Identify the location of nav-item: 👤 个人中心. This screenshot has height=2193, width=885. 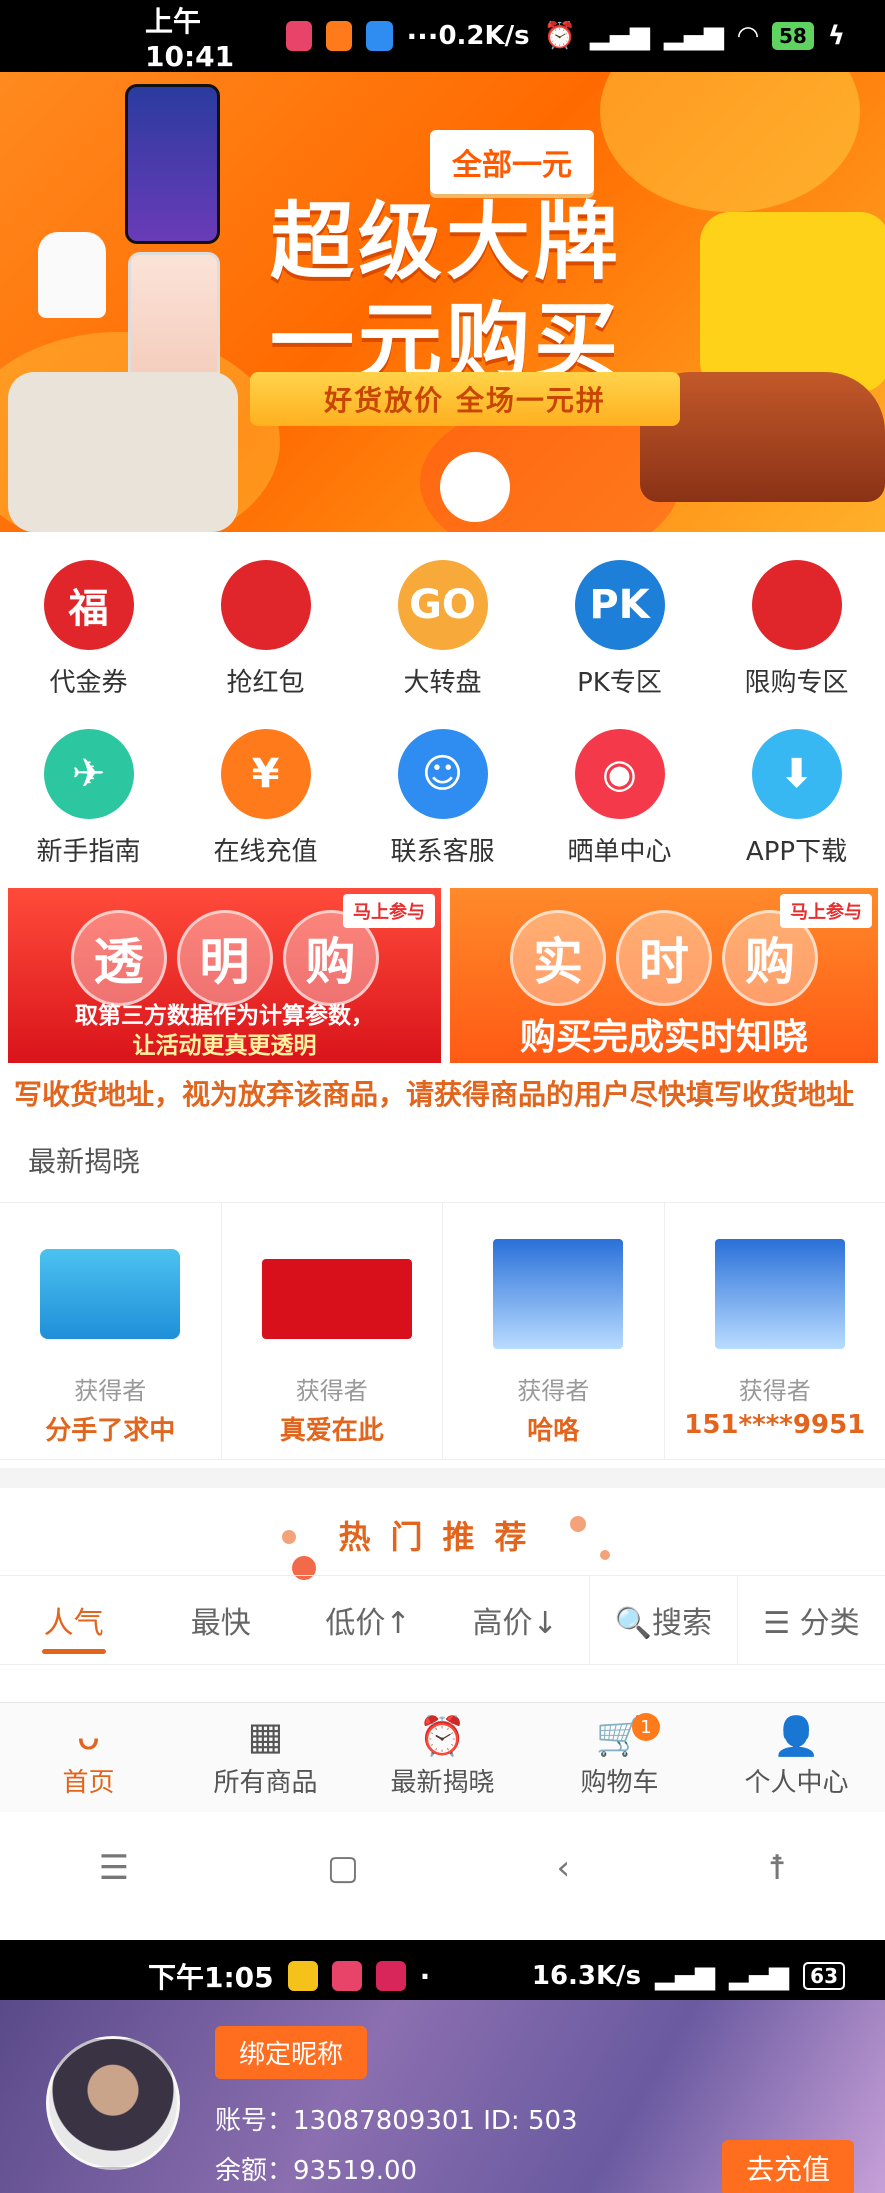
(796, 1757).